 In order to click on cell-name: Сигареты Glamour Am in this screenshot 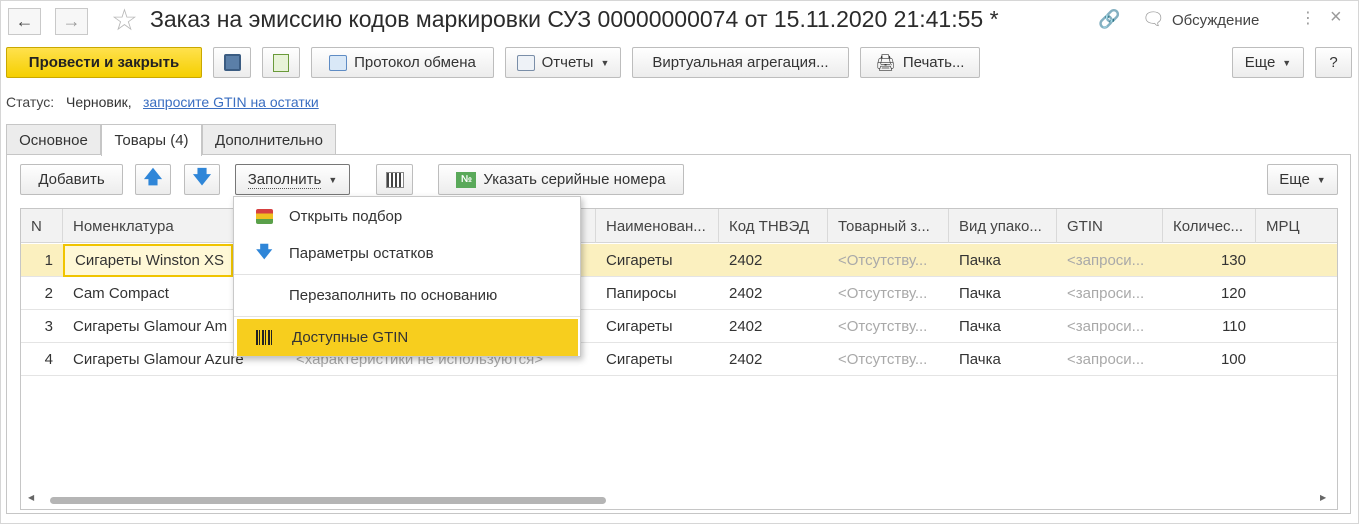, I will do `click(150, 326)`.